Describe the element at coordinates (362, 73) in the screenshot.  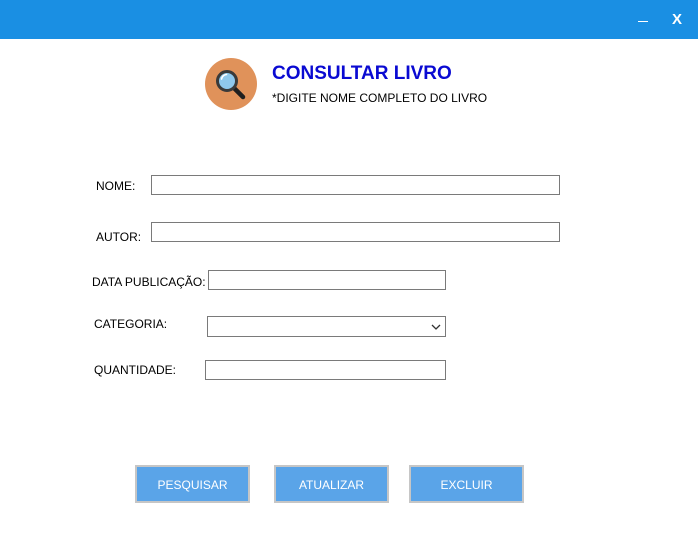
I see `page-title: CONSULTAR LIVRO` at that location.